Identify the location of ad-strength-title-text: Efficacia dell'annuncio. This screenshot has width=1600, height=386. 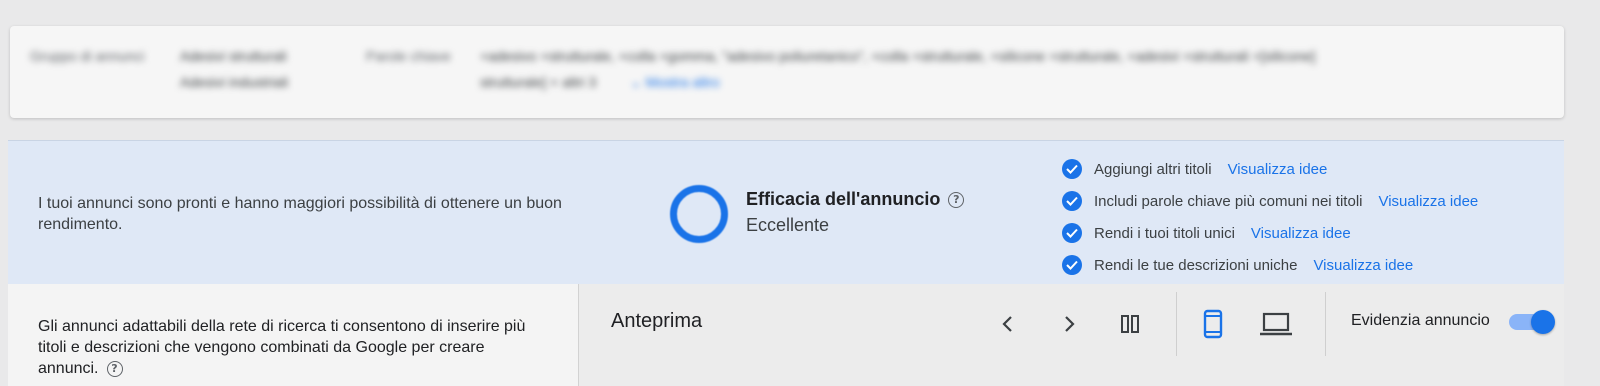
(843, 199).